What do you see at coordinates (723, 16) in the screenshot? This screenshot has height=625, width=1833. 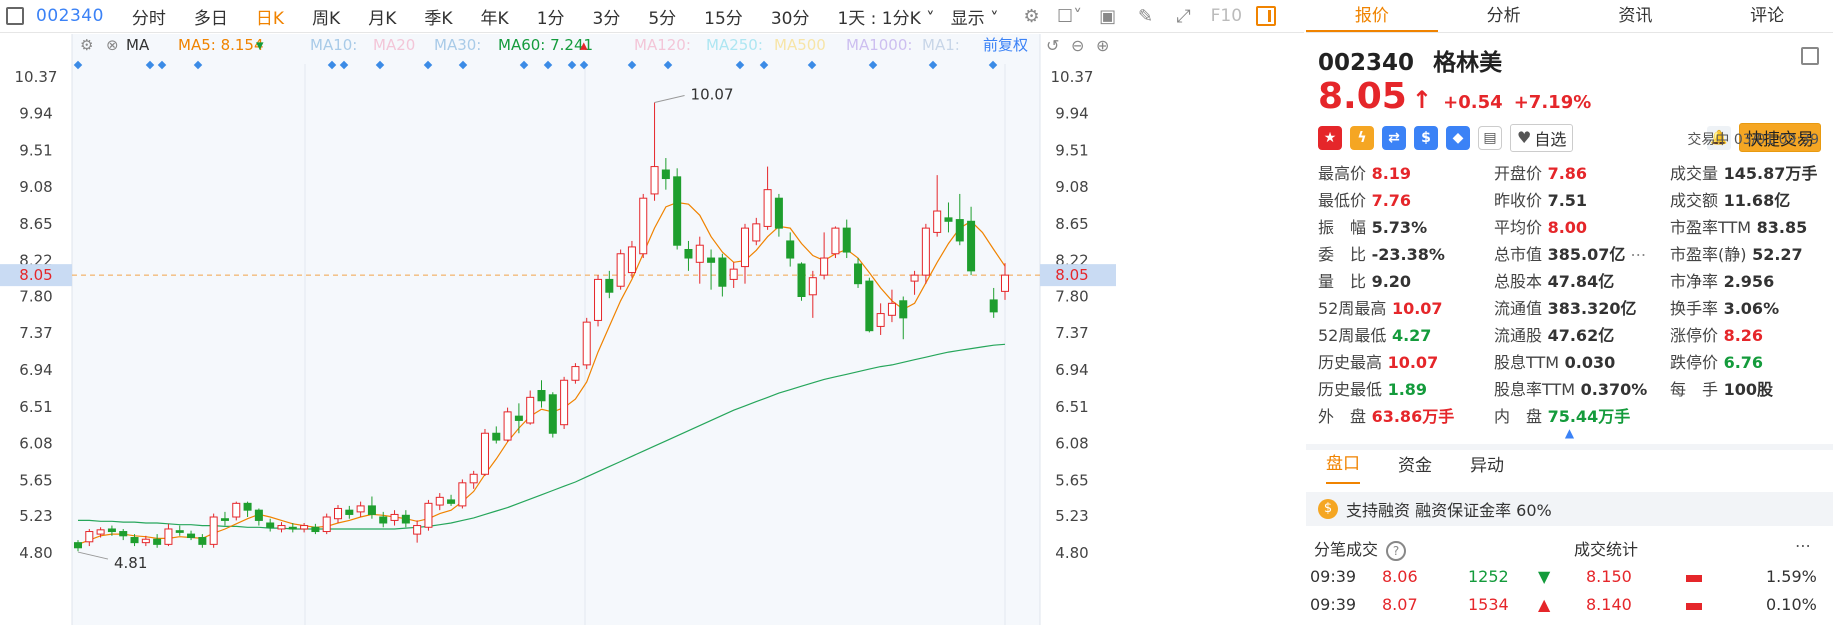 I see `period-tab-10: 15分` at bounding box center [723, 16].